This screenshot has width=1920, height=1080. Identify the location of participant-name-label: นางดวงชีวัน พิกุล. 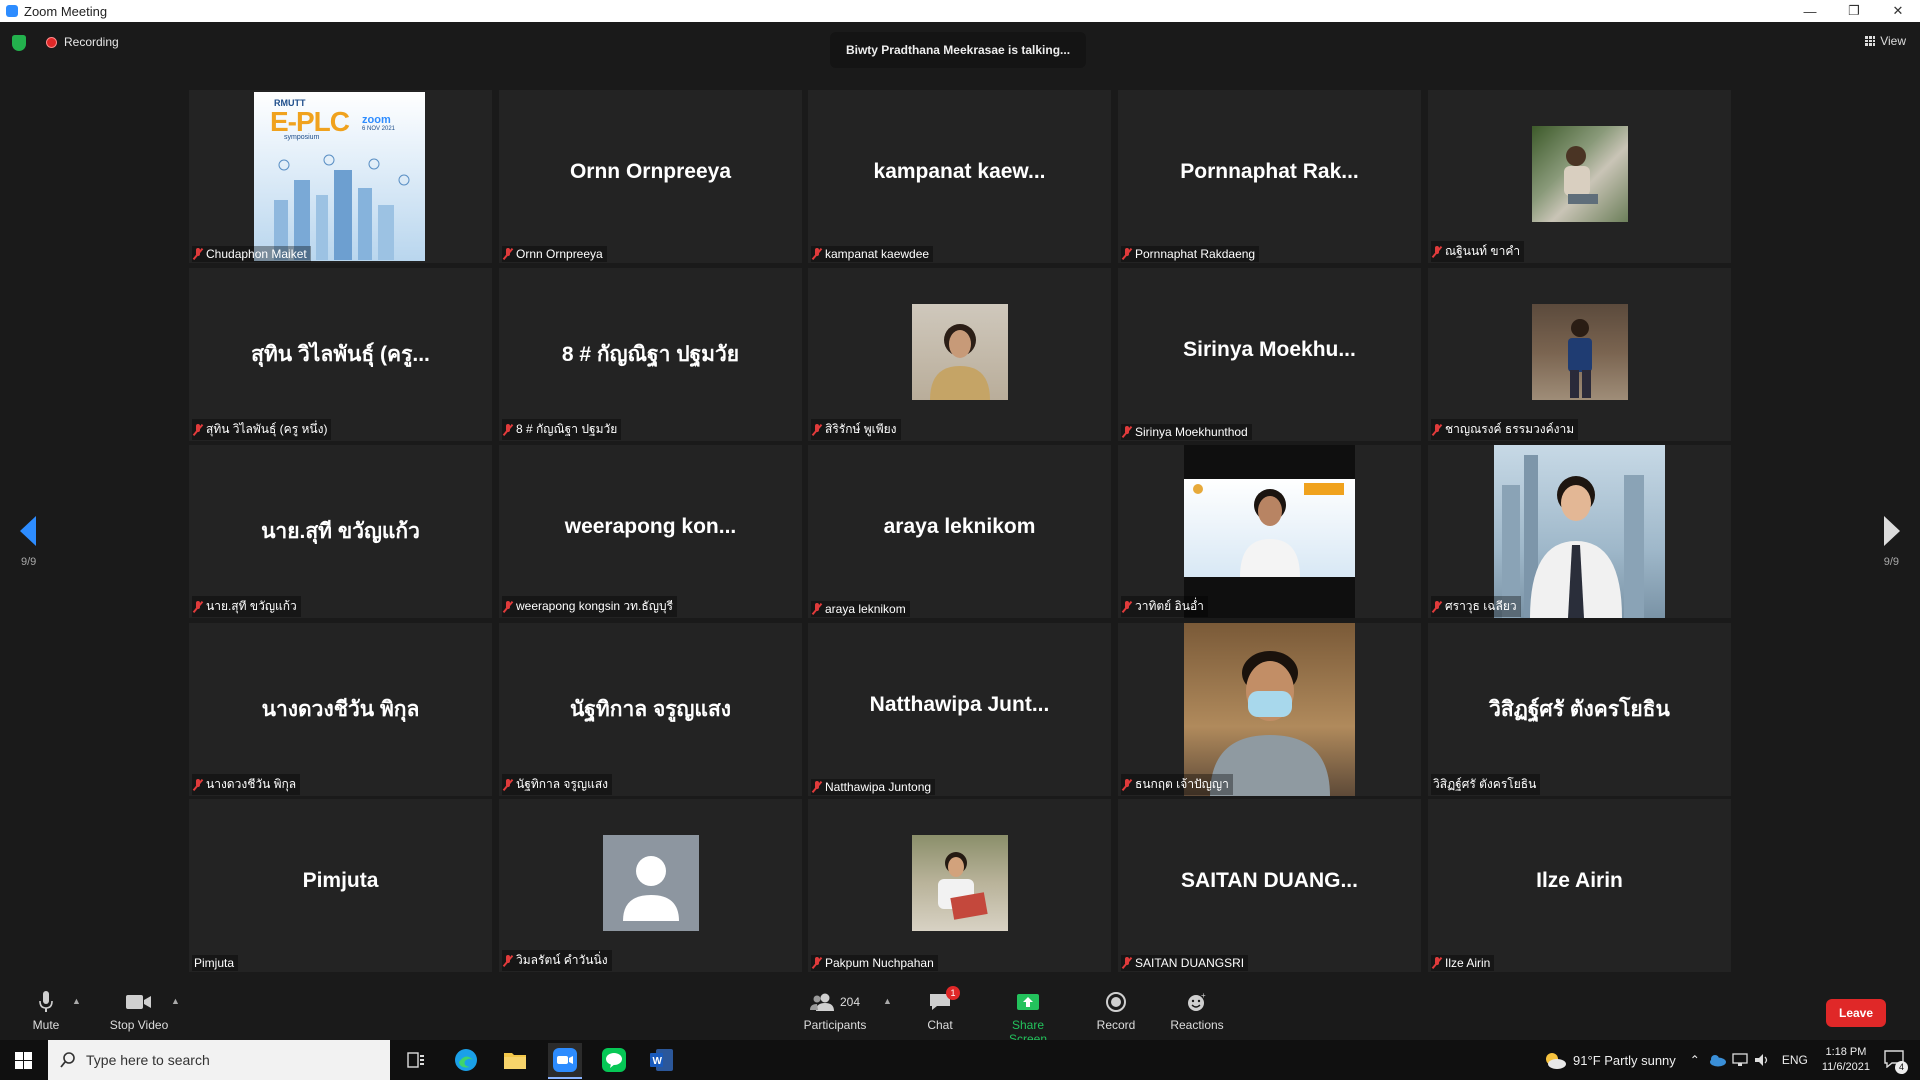
(246, 784).